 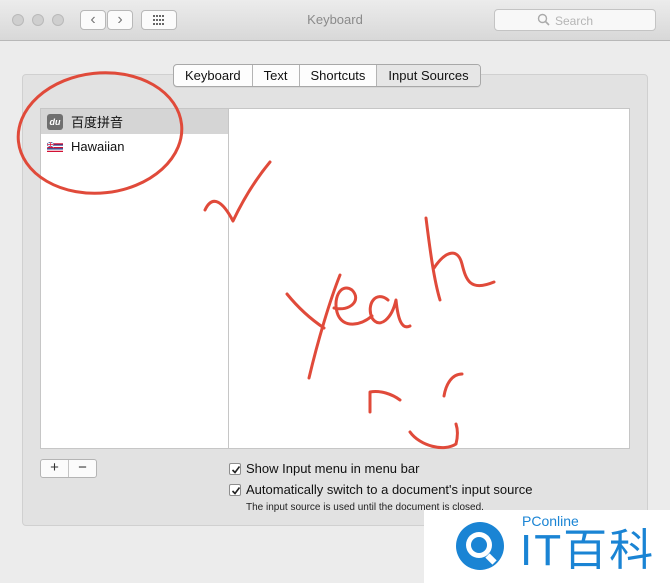 I want to click on checkmark-scribble, so click(x=237, y=191).